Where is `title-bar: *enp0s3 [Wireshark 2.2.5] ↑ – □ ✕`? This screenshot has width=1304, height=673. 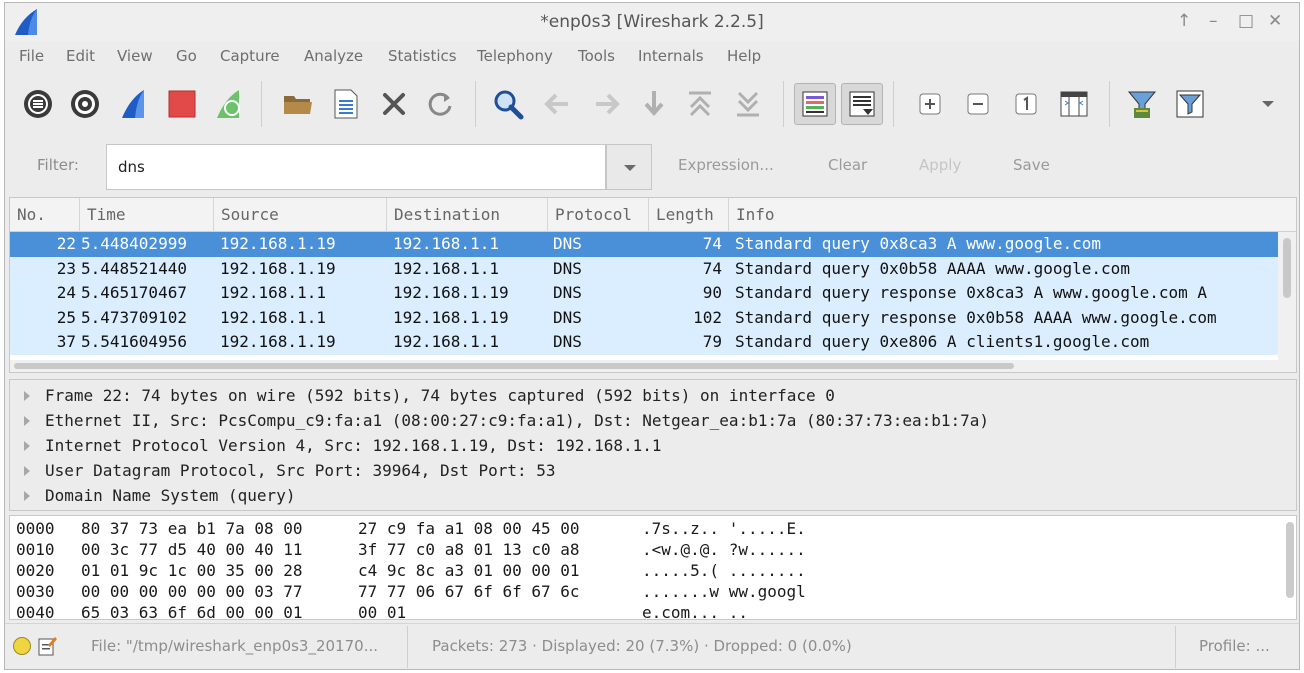
title-bar: *enp0s3 [Wireshark 2.2.5] ↑ – □ ✕ is located at coordinates (652, 22).